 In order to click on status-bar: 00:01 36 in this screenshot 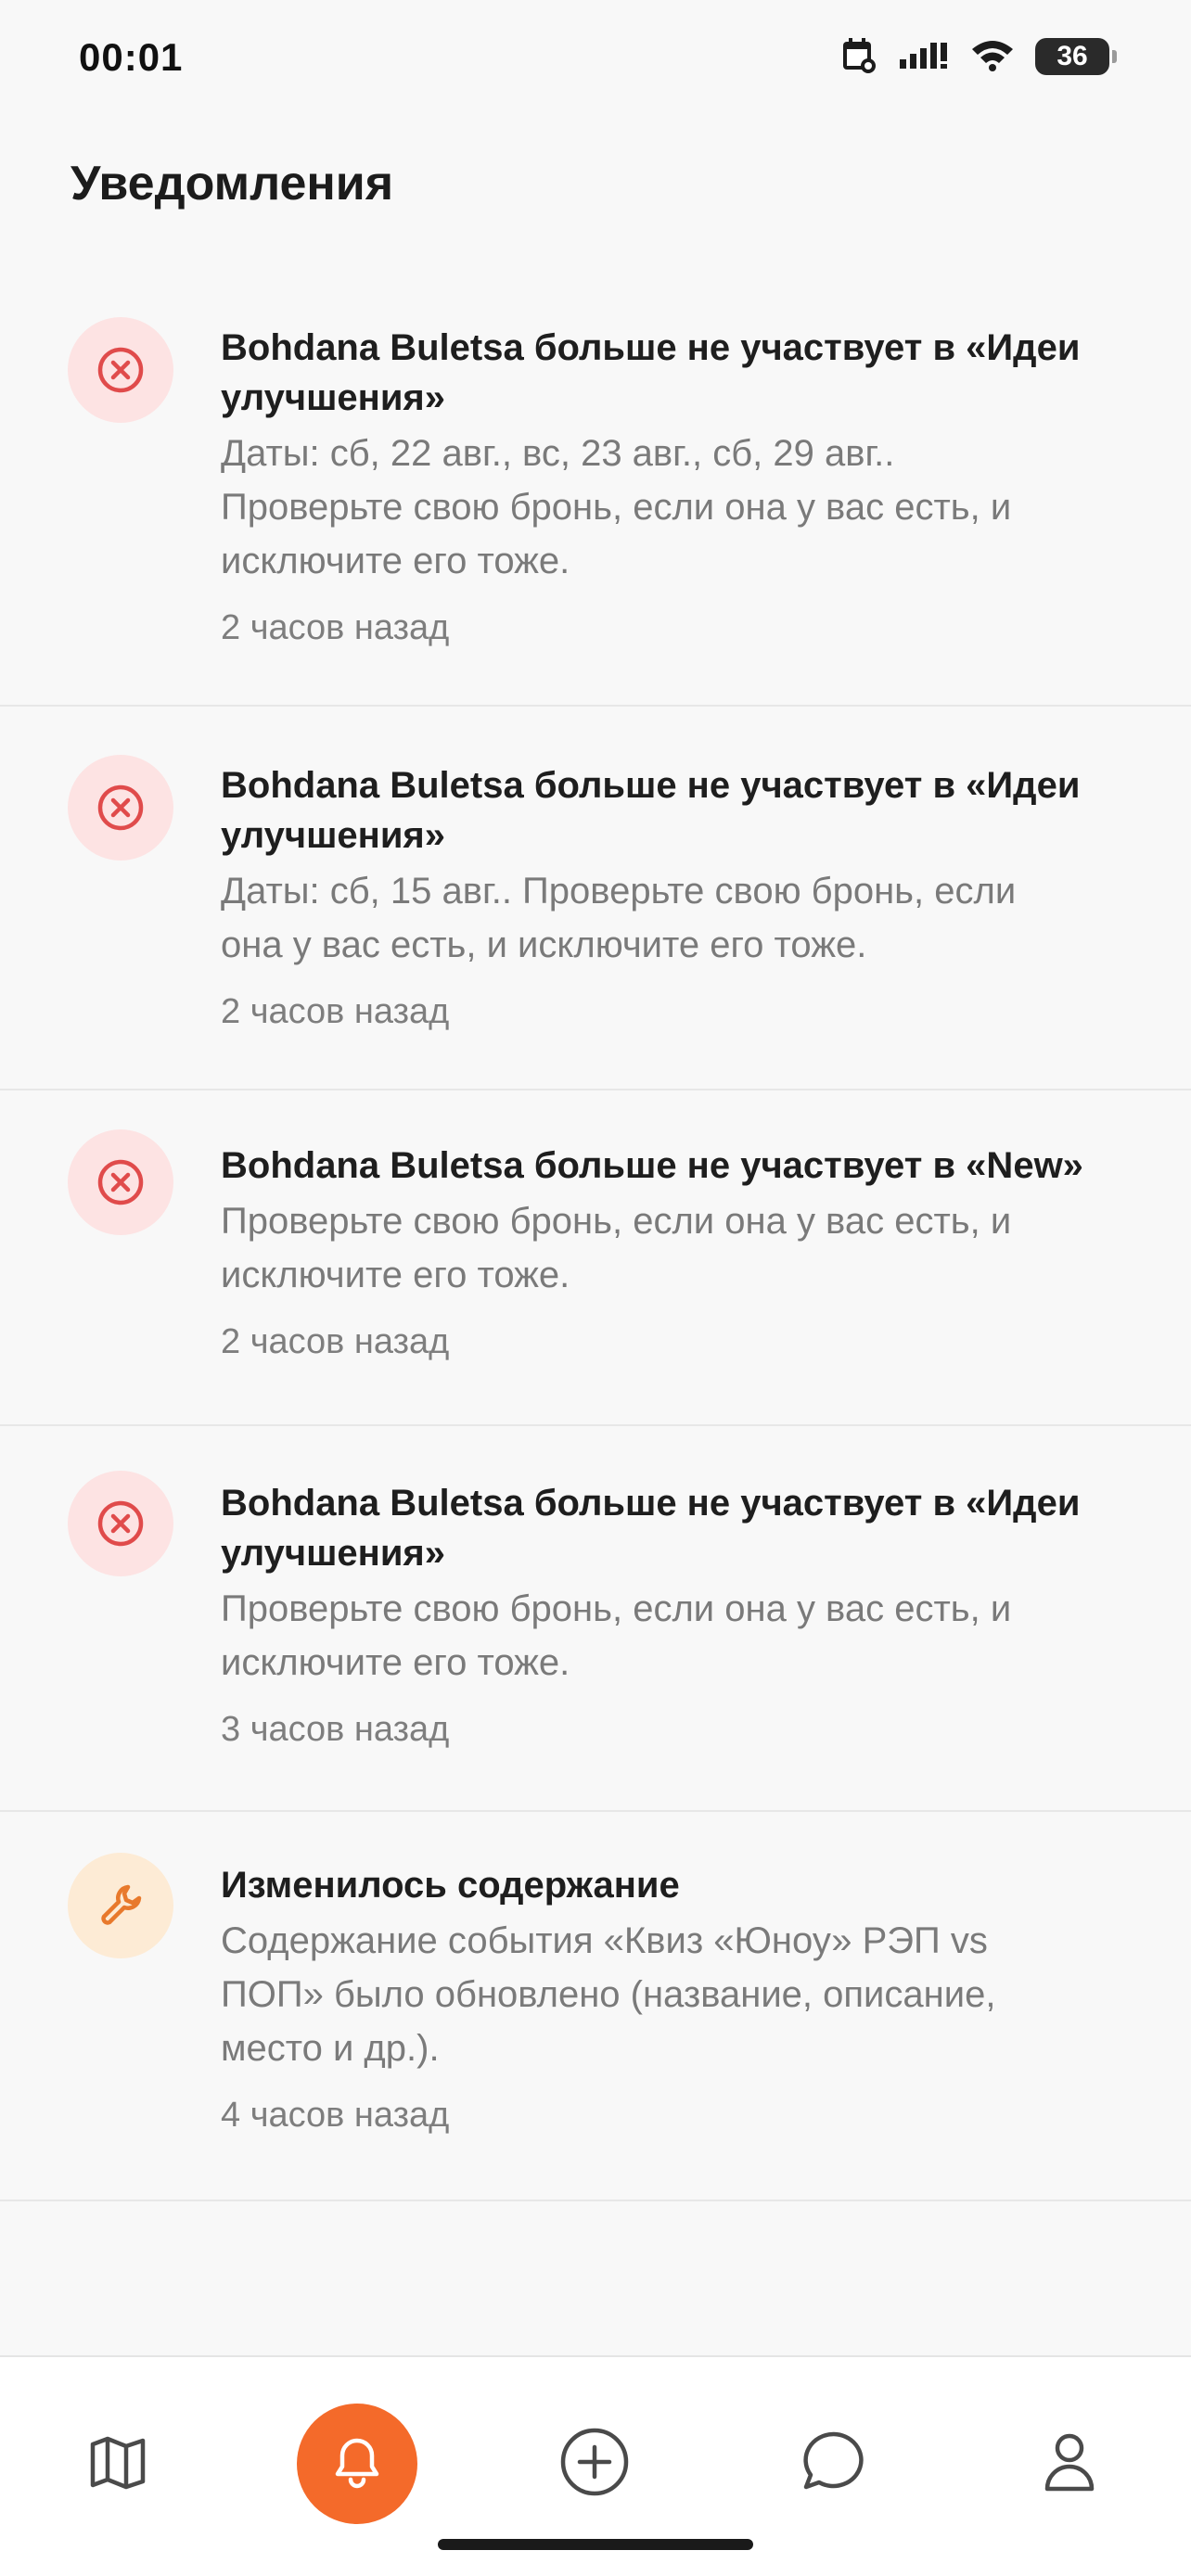, I will do `click(595, 61)`.